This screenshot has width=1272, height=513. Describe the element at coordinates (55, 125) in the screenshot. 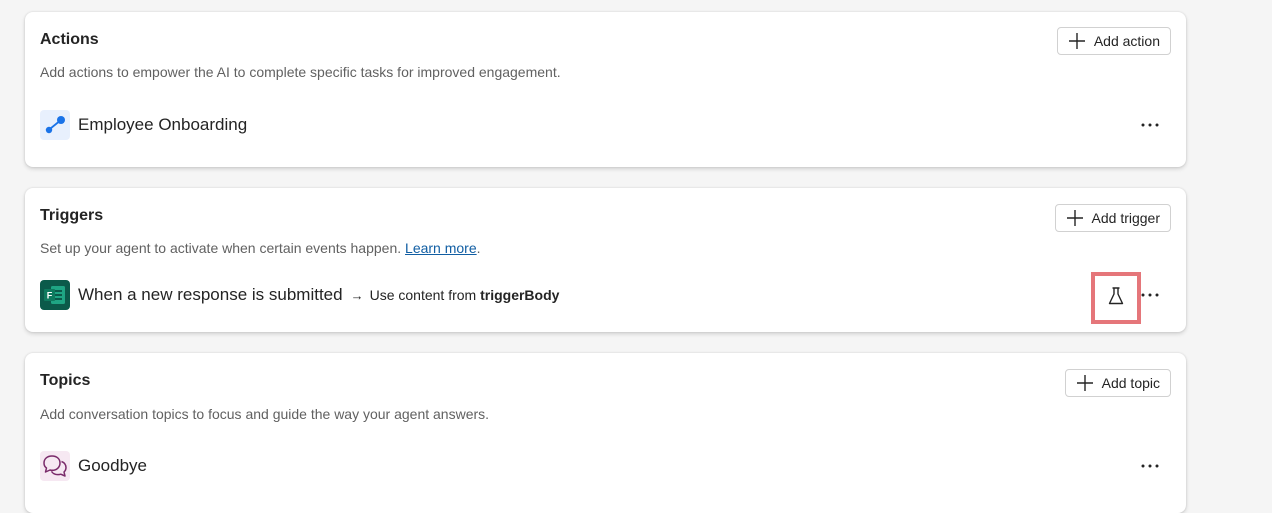

I see `flow-icon` at that location.